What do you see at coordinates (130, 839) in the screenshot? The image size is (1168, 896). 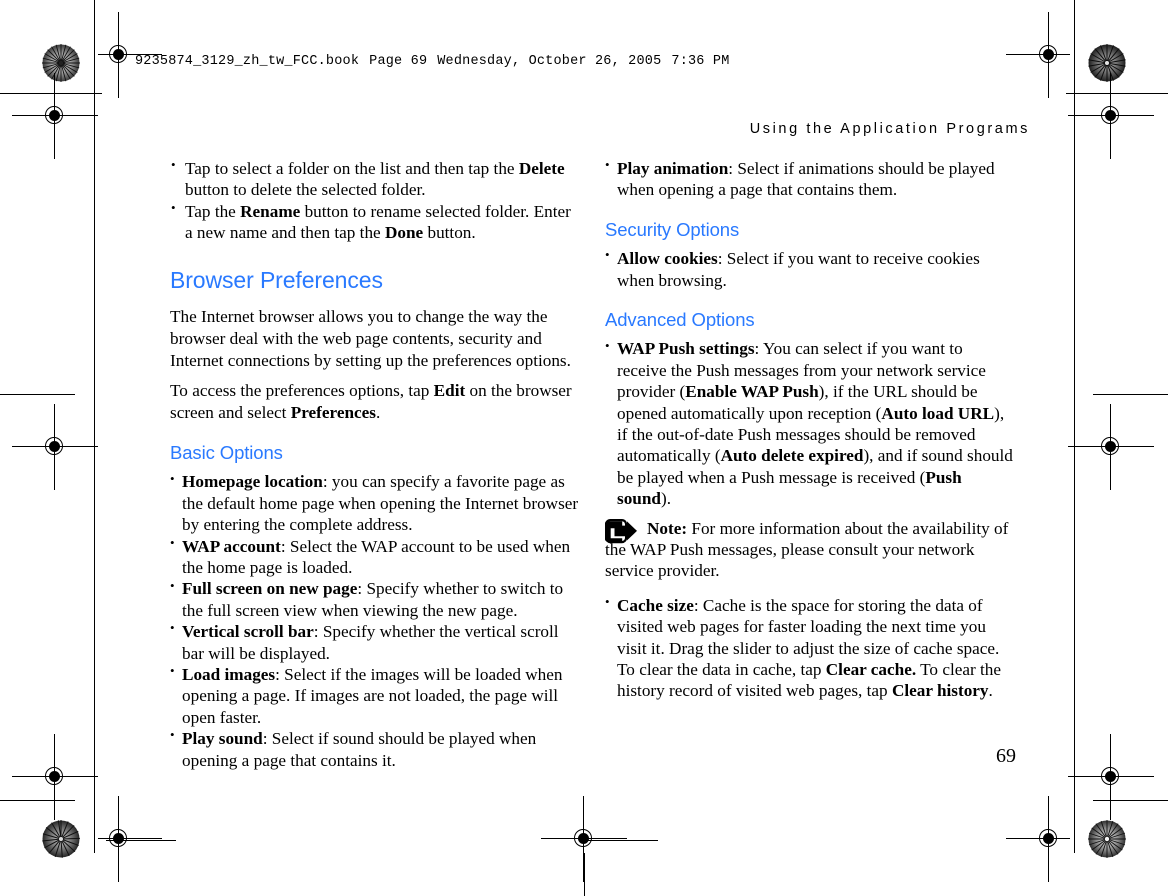 I see `registration-mark-bottom-left` at bounding box center [130, 839].